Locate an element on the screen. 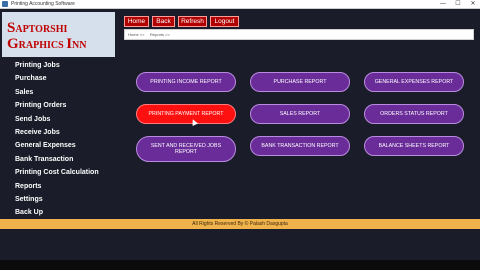 Image resolution: width=480 pixels, height=270 pixels. sidebar-item-sales: Sales is located at coordinates (57, 92).